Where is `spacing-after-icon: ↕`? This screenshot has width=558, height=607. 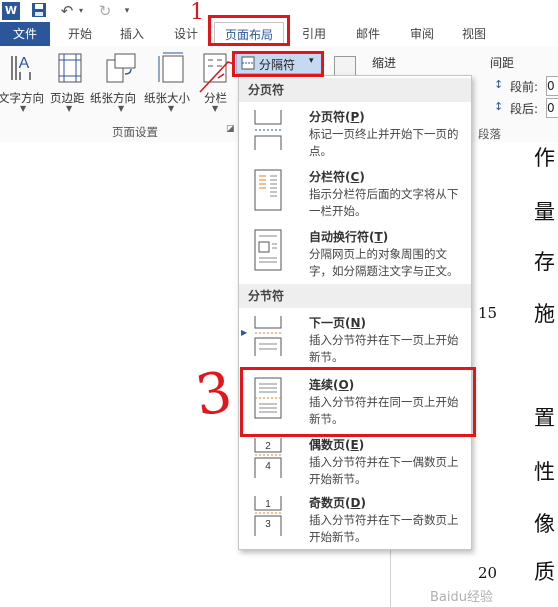 spacing-after-icon: ↕ is located at coordinates (499, 106).